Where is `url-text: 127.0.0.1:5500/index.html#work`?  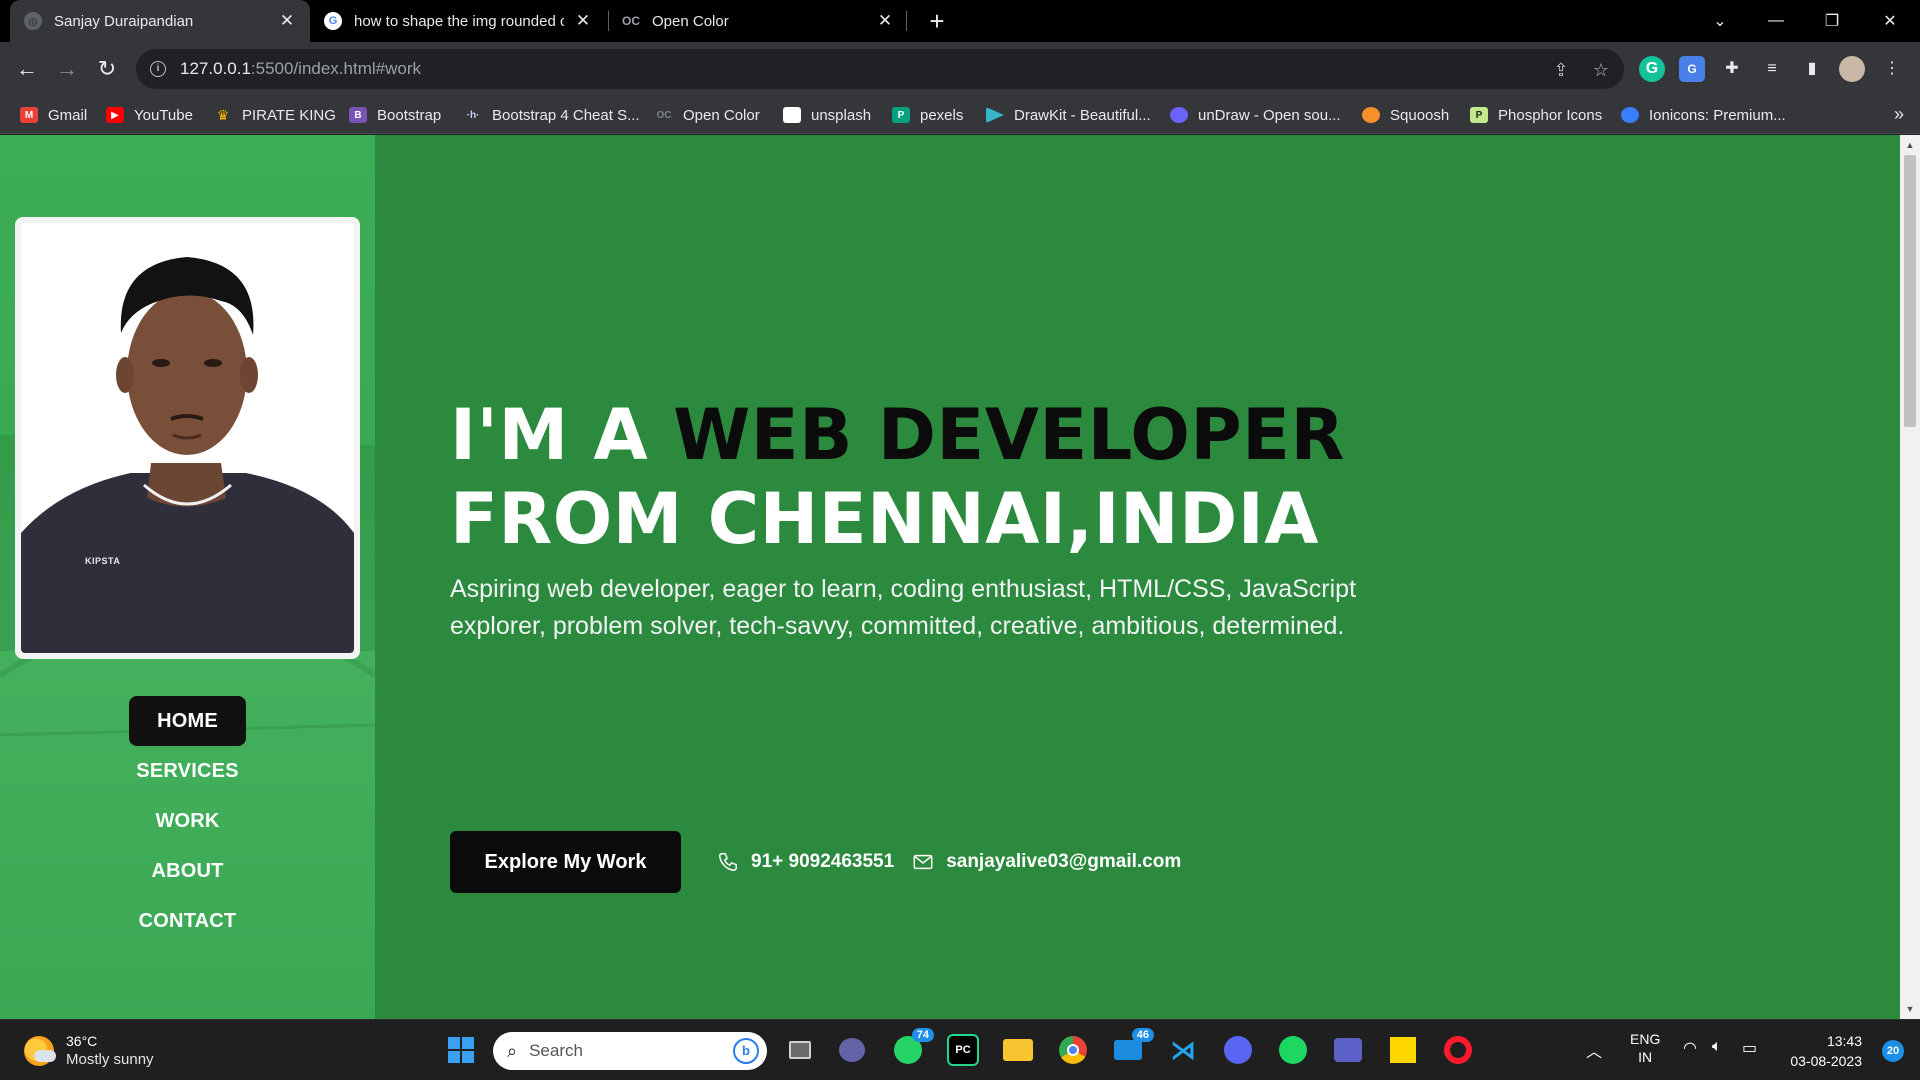
url-text: 127.0.0.1:5500/index.html#work is located at coordinates (300, 69).